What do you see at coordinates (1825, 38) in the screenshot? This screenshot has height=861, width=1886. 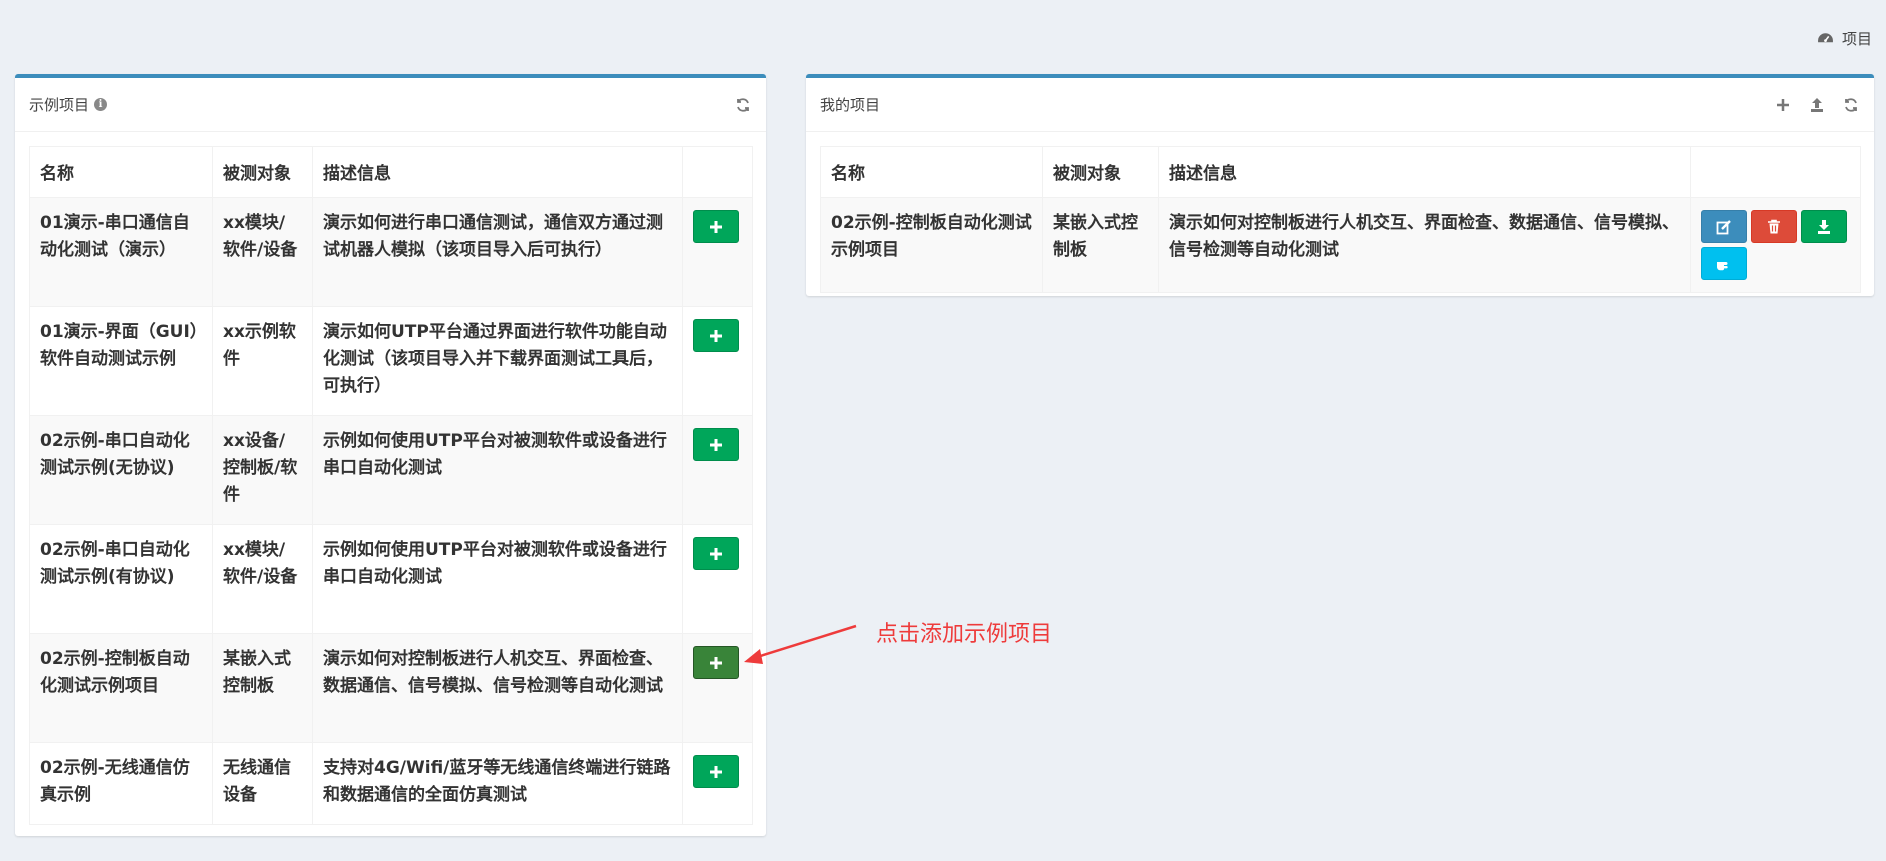 I see `dashboard-icon` at bounding box center [1825, 38].